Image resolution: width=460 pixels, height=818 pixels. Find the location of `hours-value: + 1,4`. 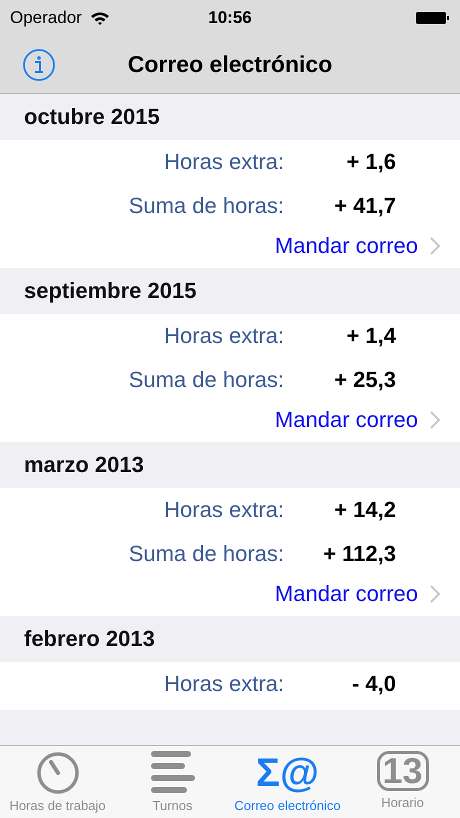

hours-value: + 1,4 is located at coordinates (370, 336).